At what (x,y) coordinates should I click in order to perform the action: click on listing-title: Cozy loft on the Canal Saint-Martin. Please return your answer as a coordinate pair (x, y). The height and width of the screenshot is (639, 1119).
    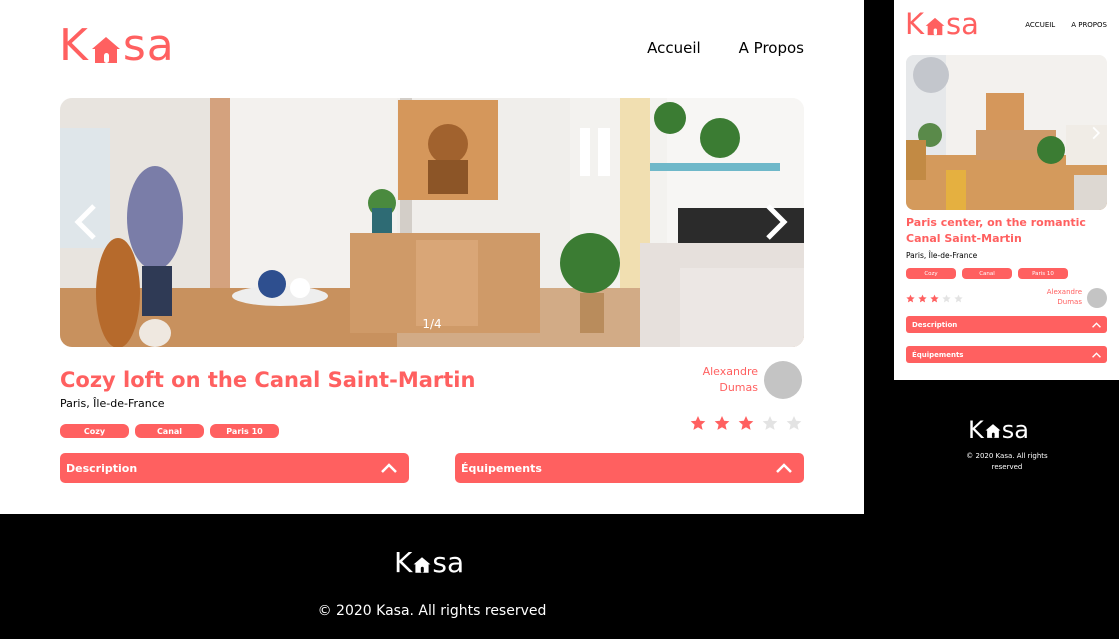
    Looking at the image, I should click on (268, 380).